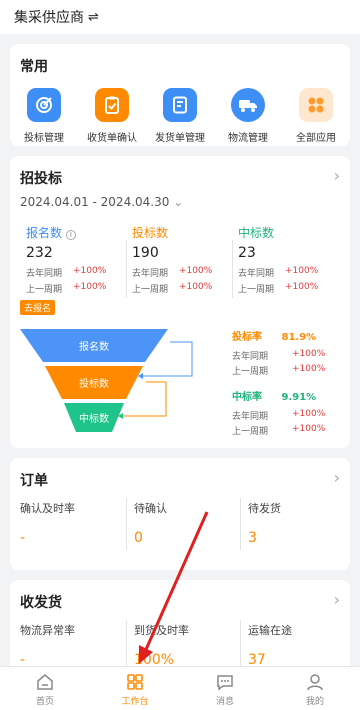  What do you see at coordinates (247, 337) in the screenshot?
I see `rate-label: 投标率` at bounding box center [247, 337].